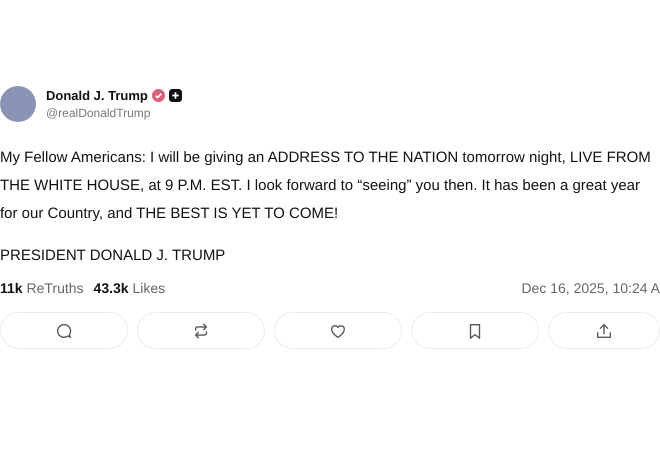 This screenshot has height=470, width=660. I want to click on plus-icon, so click(175, 95).